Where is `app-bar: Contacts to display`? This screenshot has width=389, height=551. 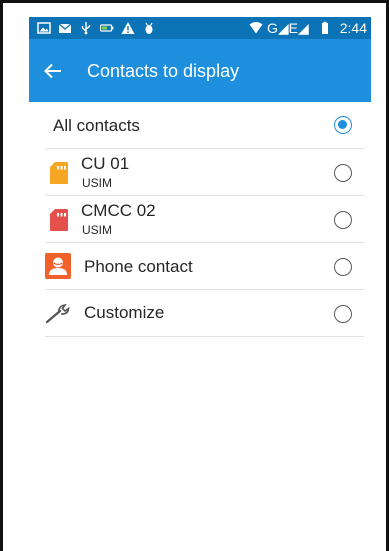
app-bar: Contacts to display is located at coordinates (200, 70).